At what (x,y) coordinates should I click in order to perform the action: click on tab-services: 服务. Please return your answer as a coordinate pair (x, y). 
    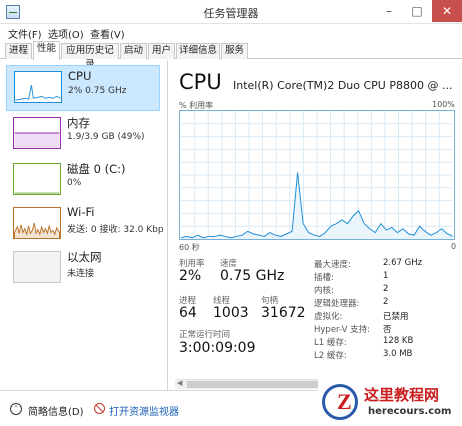
    Looking at the image, I should click on (234, 51).